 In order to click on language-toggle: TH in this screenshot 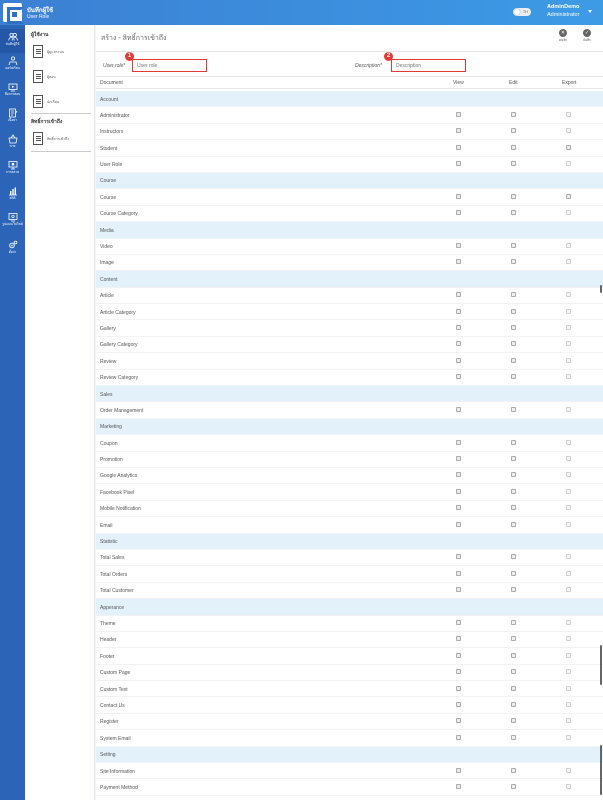, I will do `click(522, 12)`.